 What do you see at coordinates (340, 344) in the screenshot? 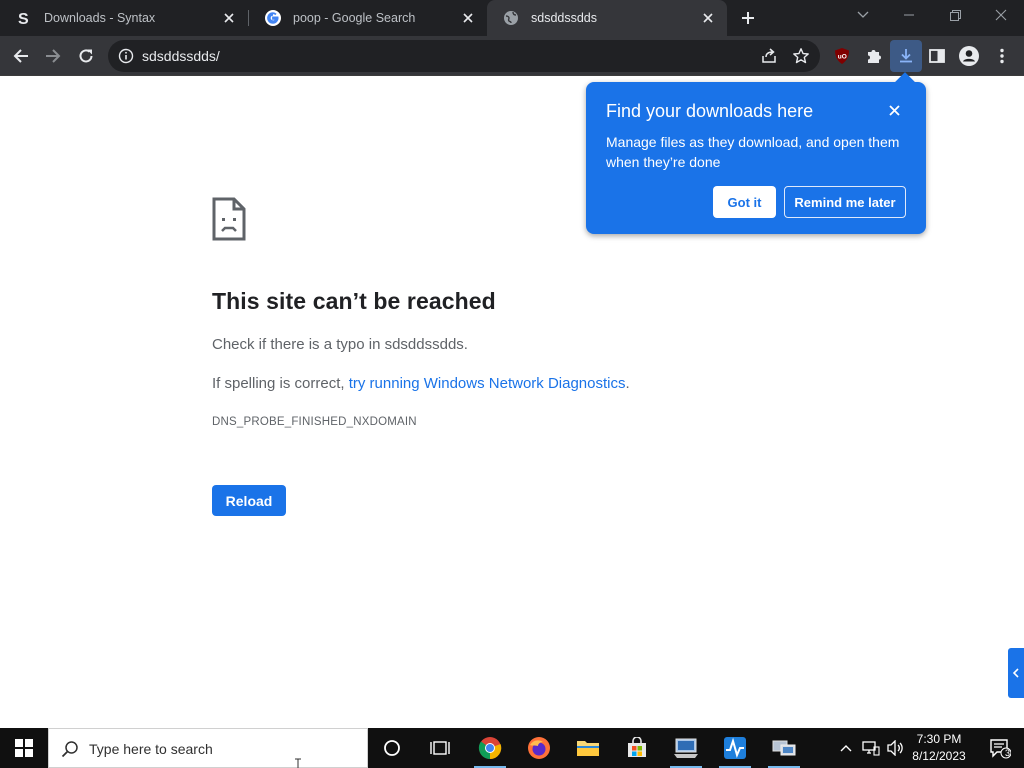
I see `error-typo-hint: Check if there is a typo in sdsddssdds.` at bounding box center [340, 344].